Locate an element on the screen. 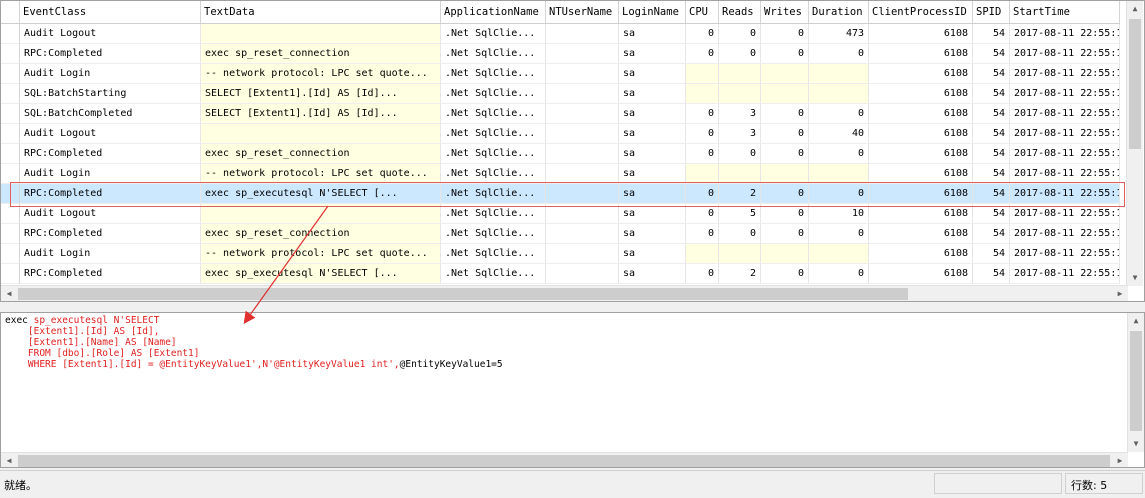 Image resolution: width=1145 pixels, height=498 pixels. grid-horizontal-scrollbar: ◀ ▶ is located at coordinates (564, 293).